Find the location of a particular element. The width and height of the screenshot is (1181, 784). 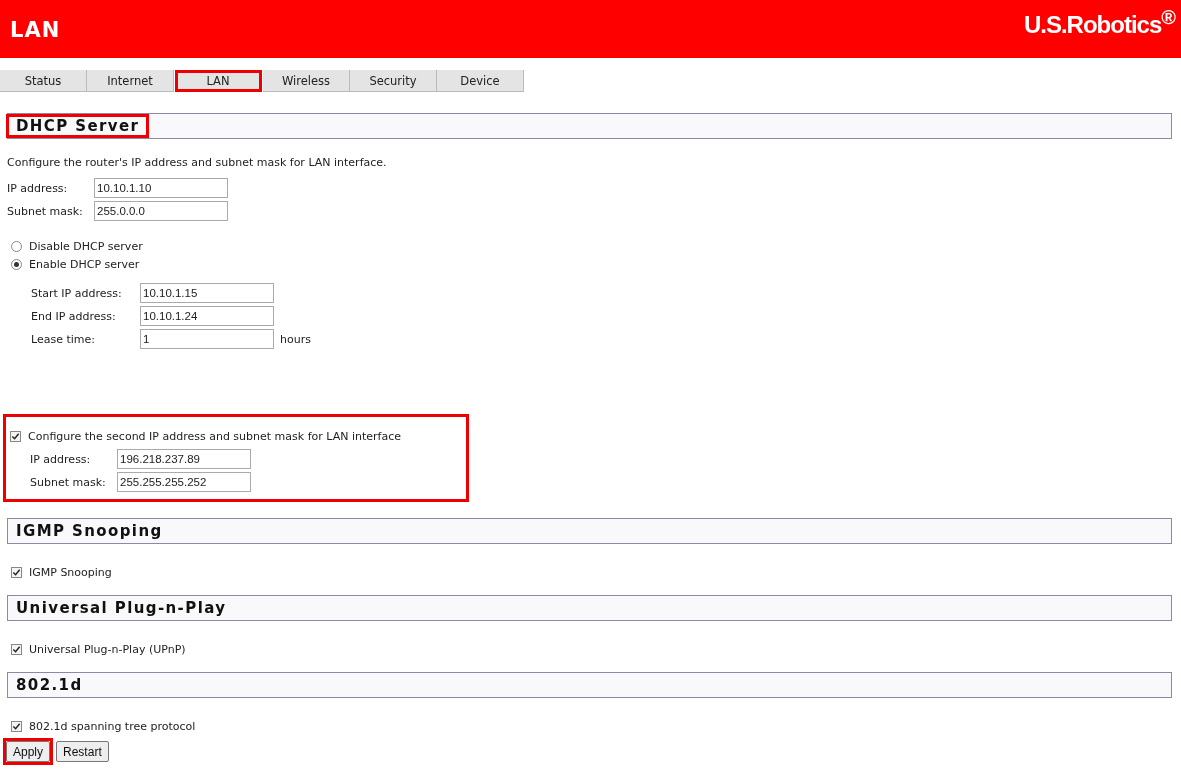

checkbox-label: Universal Plug-n-Play (UPnP) is located at coordinates (107, 649).